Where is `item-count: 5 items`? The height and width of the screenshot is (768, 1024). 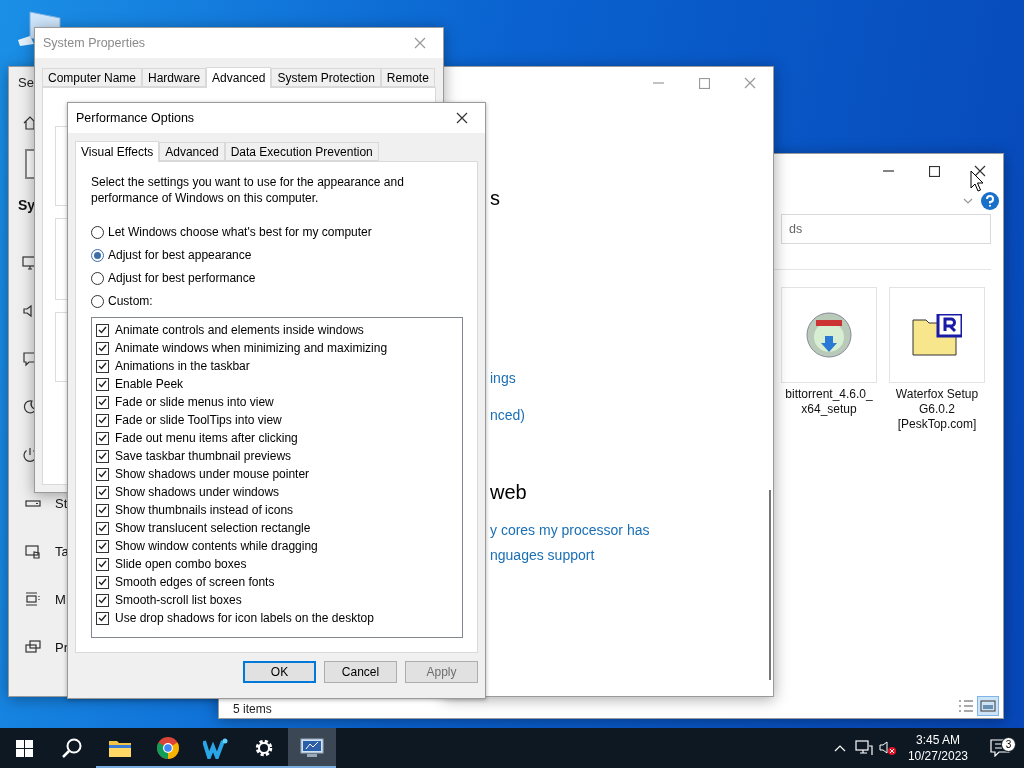
item-count: 5 items is located at coordinates (253, 709).